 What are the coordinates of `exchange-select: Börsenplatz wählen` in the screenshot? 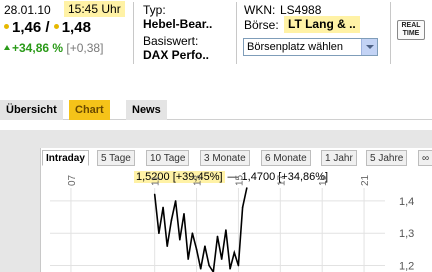 It's located at (310, 47).